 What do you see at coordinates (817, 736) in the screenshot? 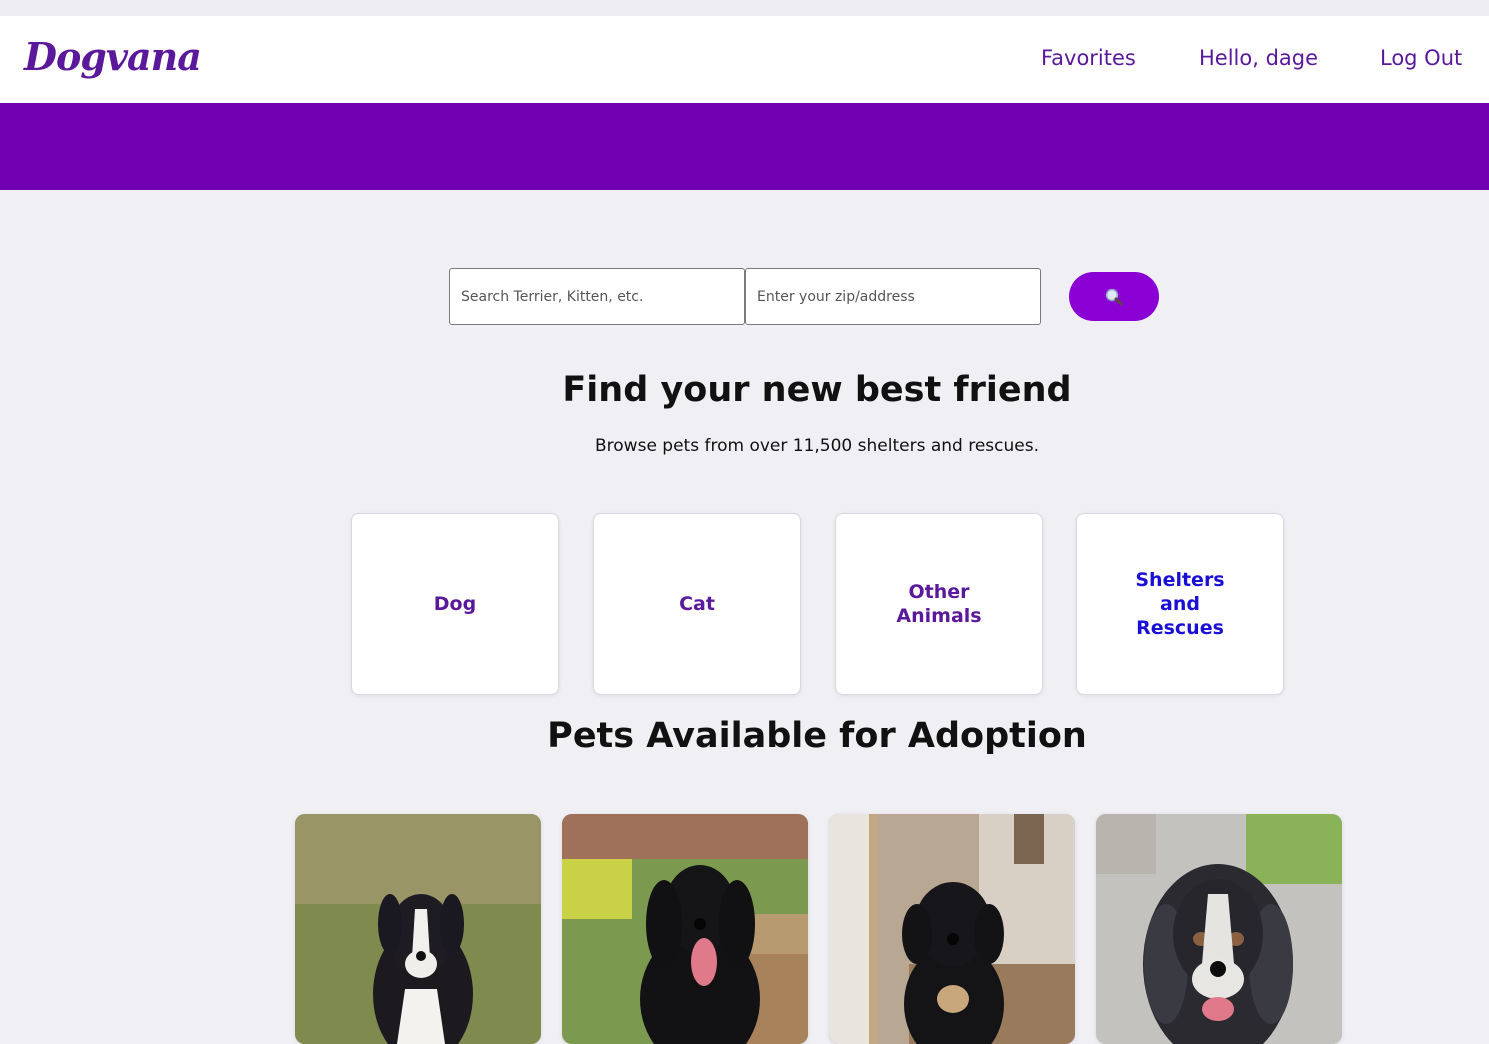
I see `pets-section-title: Pets Available for Adoption` at bounding box center [817, 736].